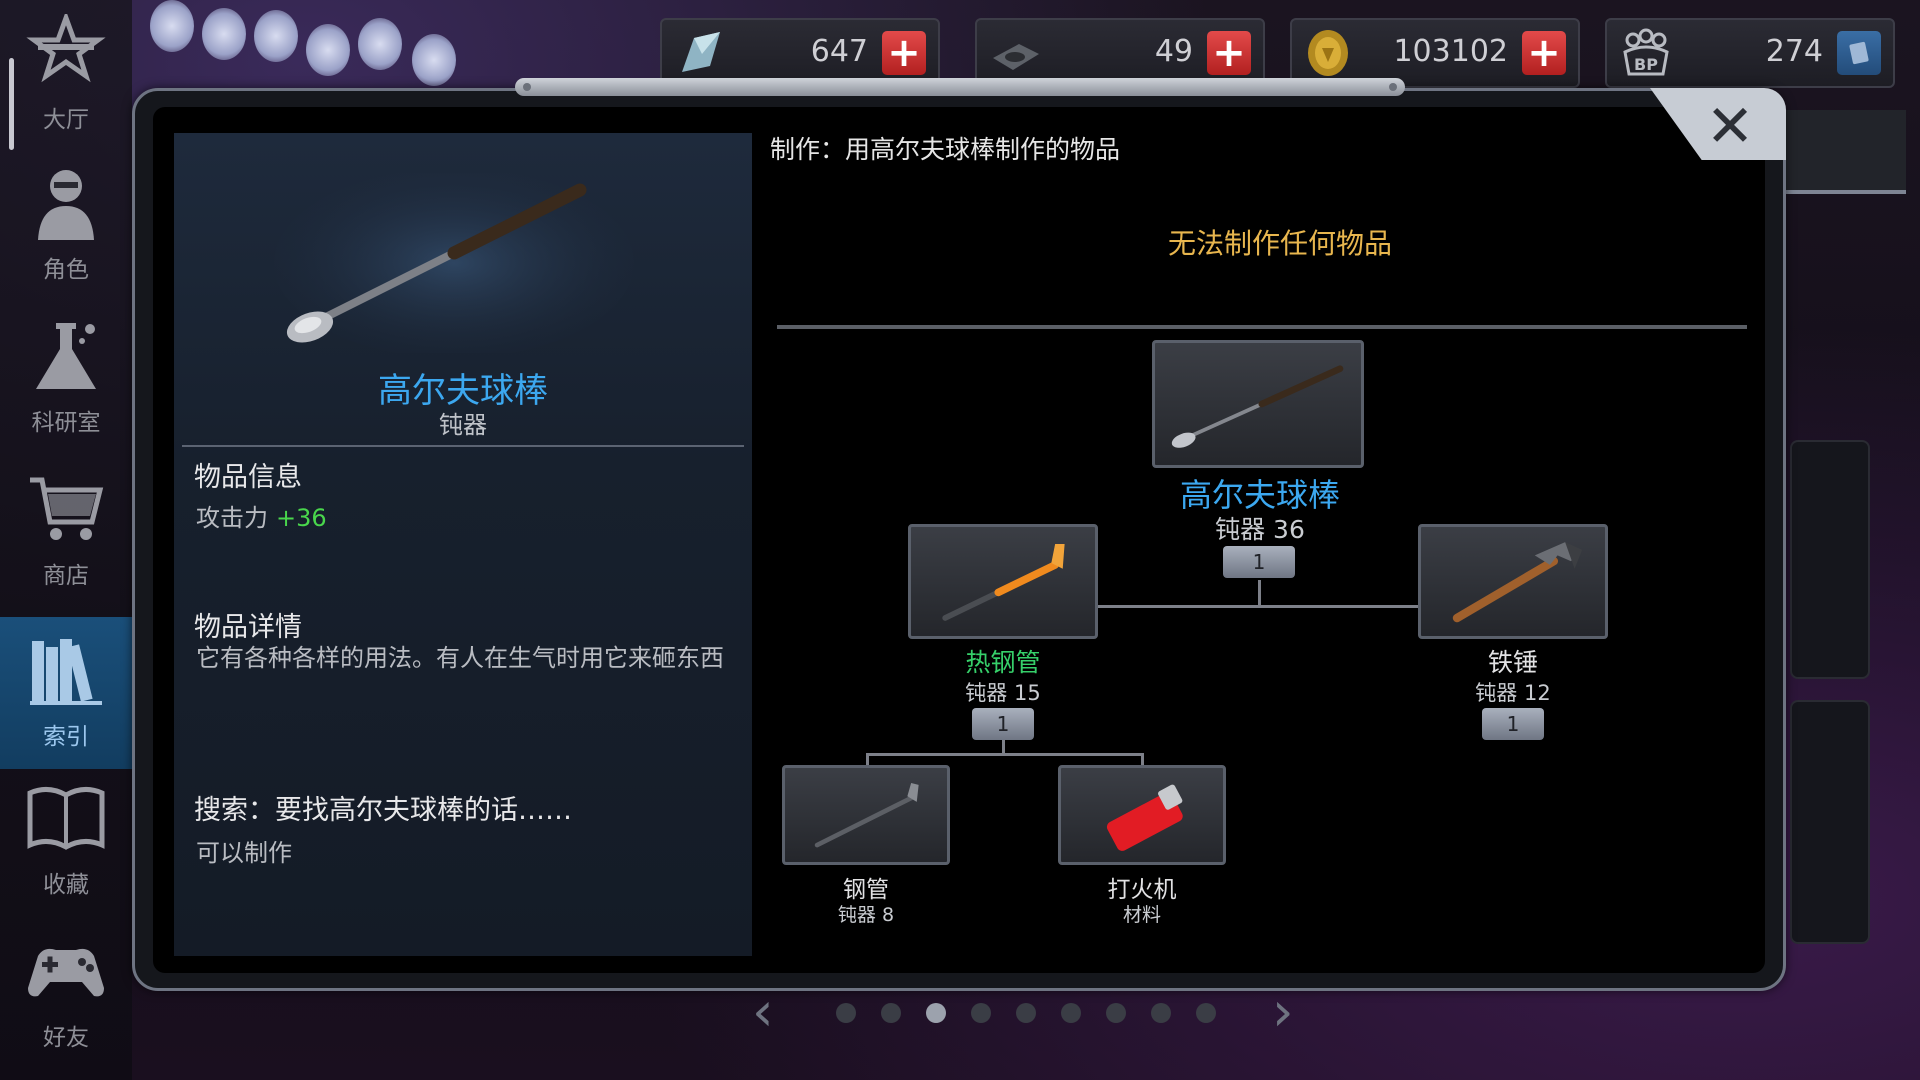 The width and height of the screenshot is (1920, 1080). I want to click on recipe-node-steel-pipe, so click(866, 815).